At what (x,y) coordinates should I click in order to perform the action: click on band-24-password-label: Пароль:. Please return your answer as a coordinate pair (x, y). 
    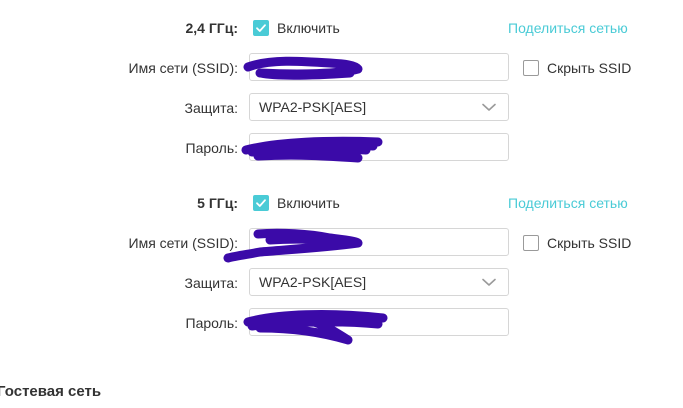
    Looking at the image, I should click on (211, 148).